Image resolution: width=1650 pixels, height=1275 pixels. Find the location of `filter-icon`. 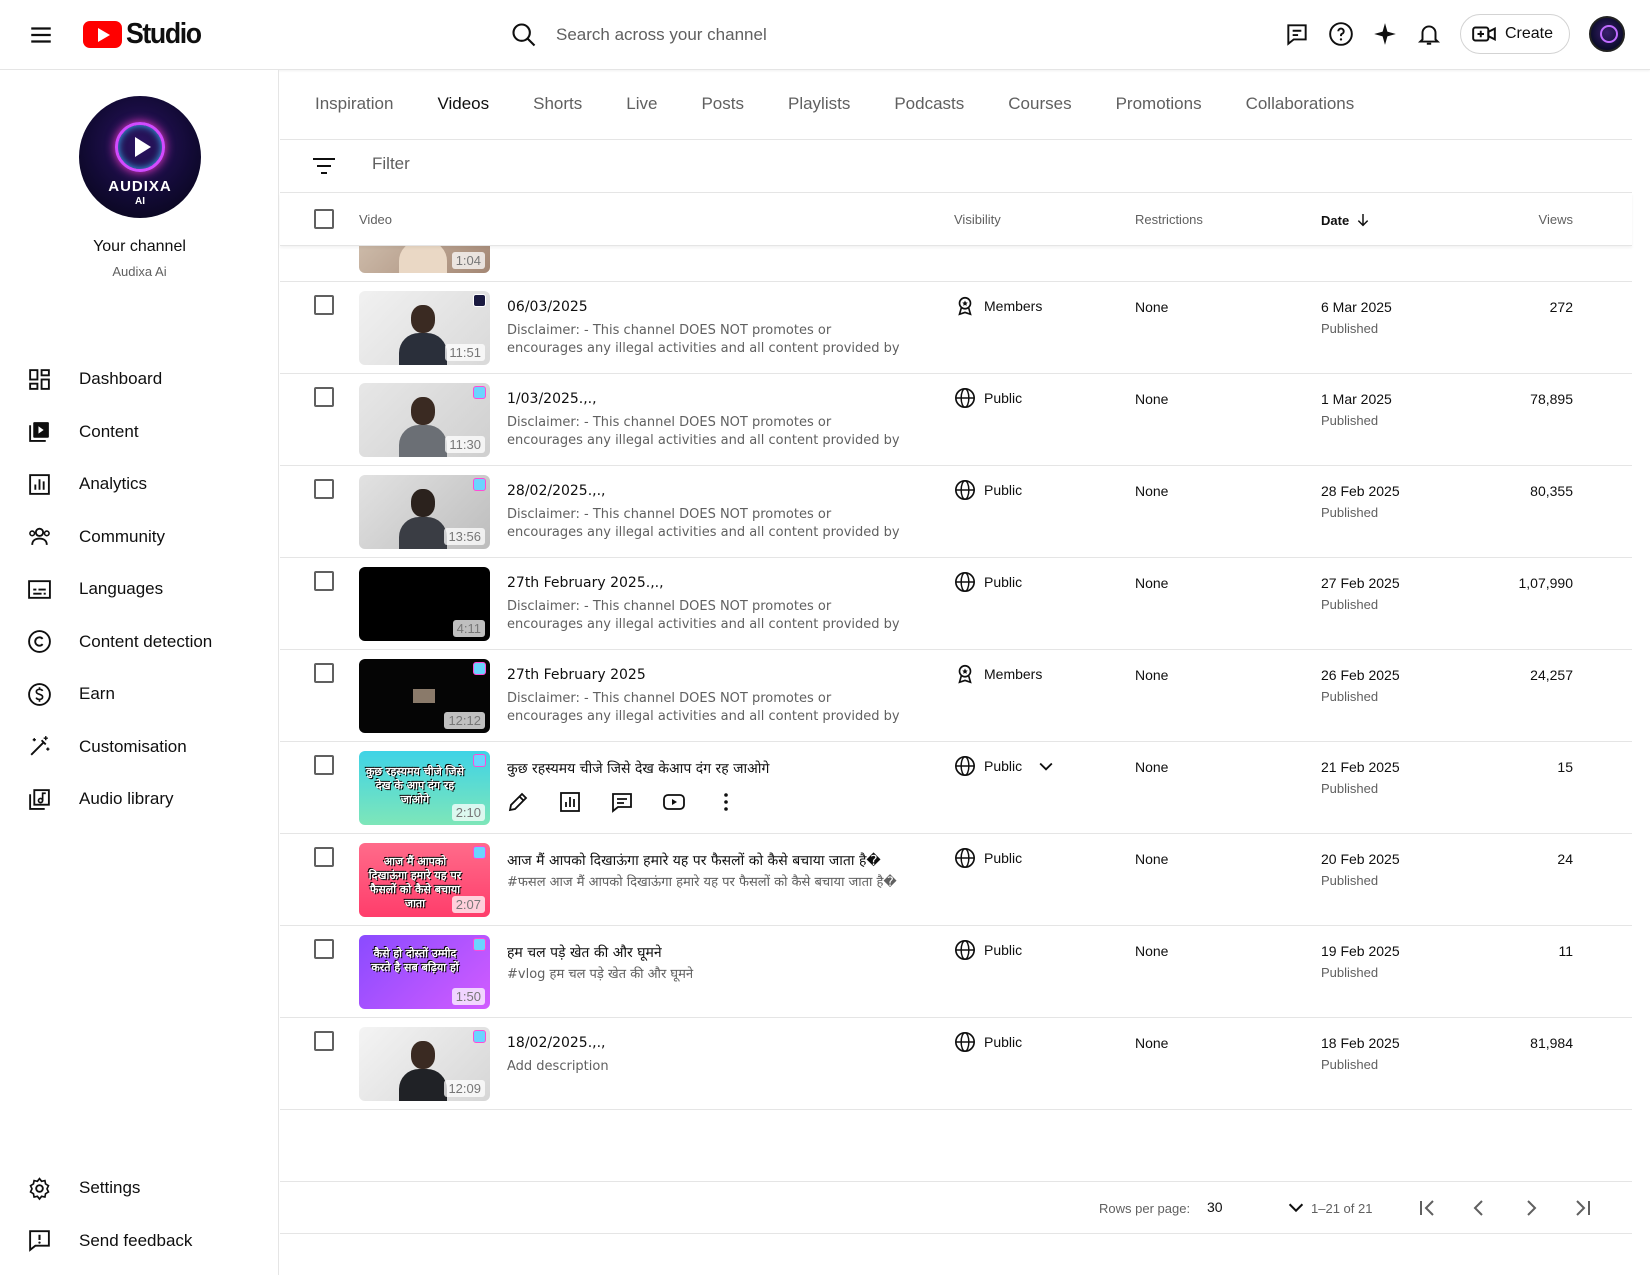

filter-icon is located at coordinates (324, 166).